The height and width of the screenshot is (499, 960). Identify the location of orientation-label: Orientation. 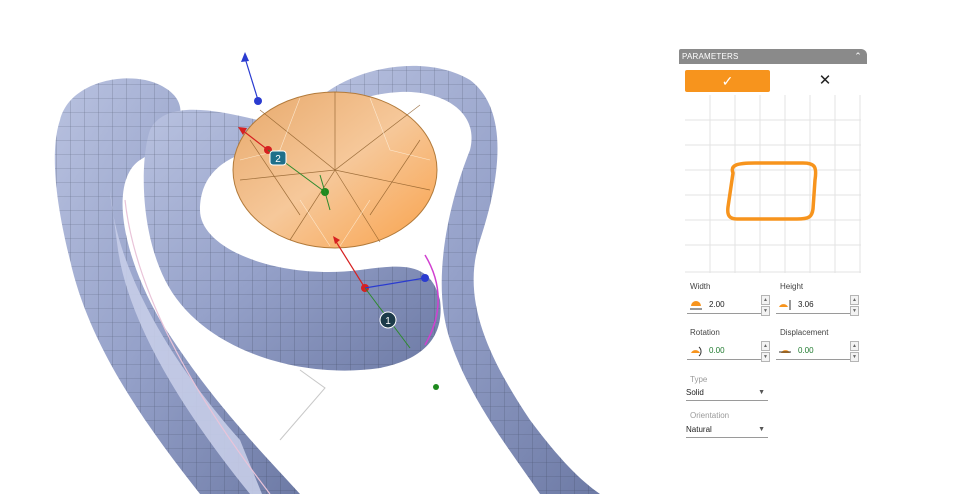
(710, 415).